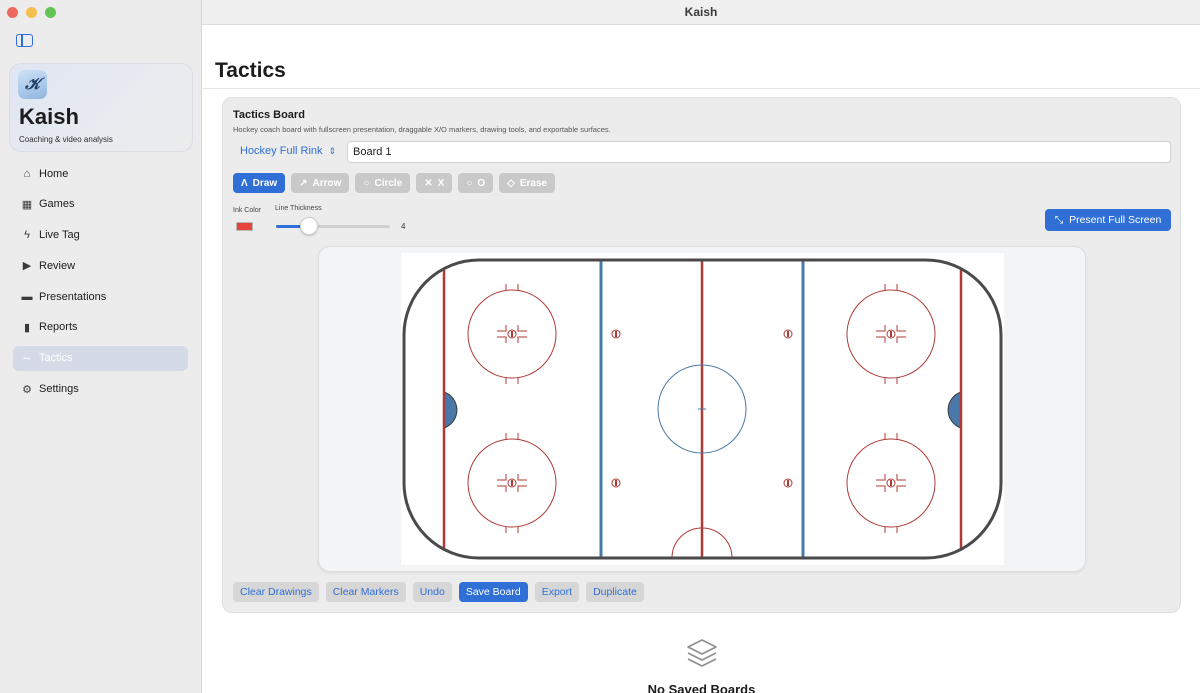 The height and width of the screenshot is (693, 1200). What do you see at coordinates (101, 107) in the screenshot?
I see `brand-card: 𝒦 Kaish Coaching & video analysis` at bounding box center [101, 107].